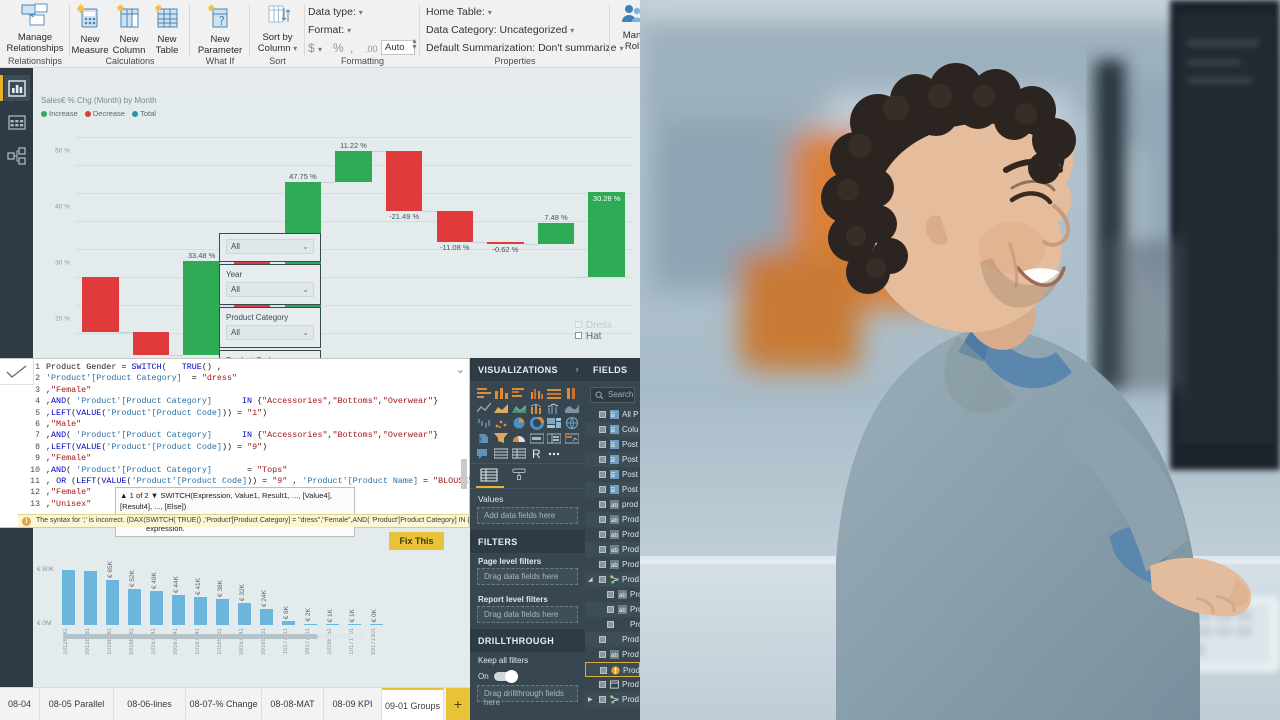 The width and height of the screenshot is (1280, 720). I want to click on formula-line: 9 ,"Female", so click(238, 458).